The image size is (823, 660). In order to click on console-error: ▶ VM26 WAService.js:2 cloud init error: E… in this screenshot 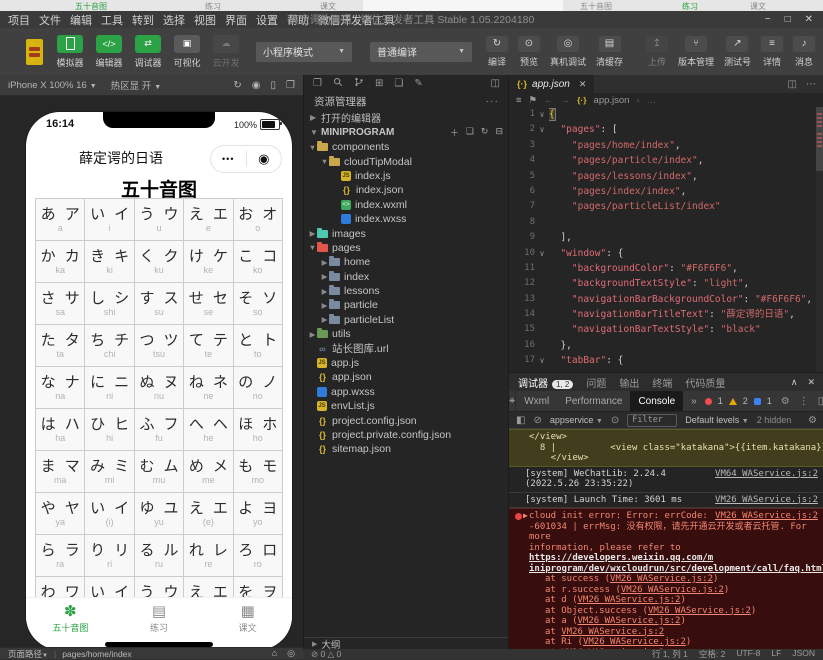, I will do `click(666, 579)`.